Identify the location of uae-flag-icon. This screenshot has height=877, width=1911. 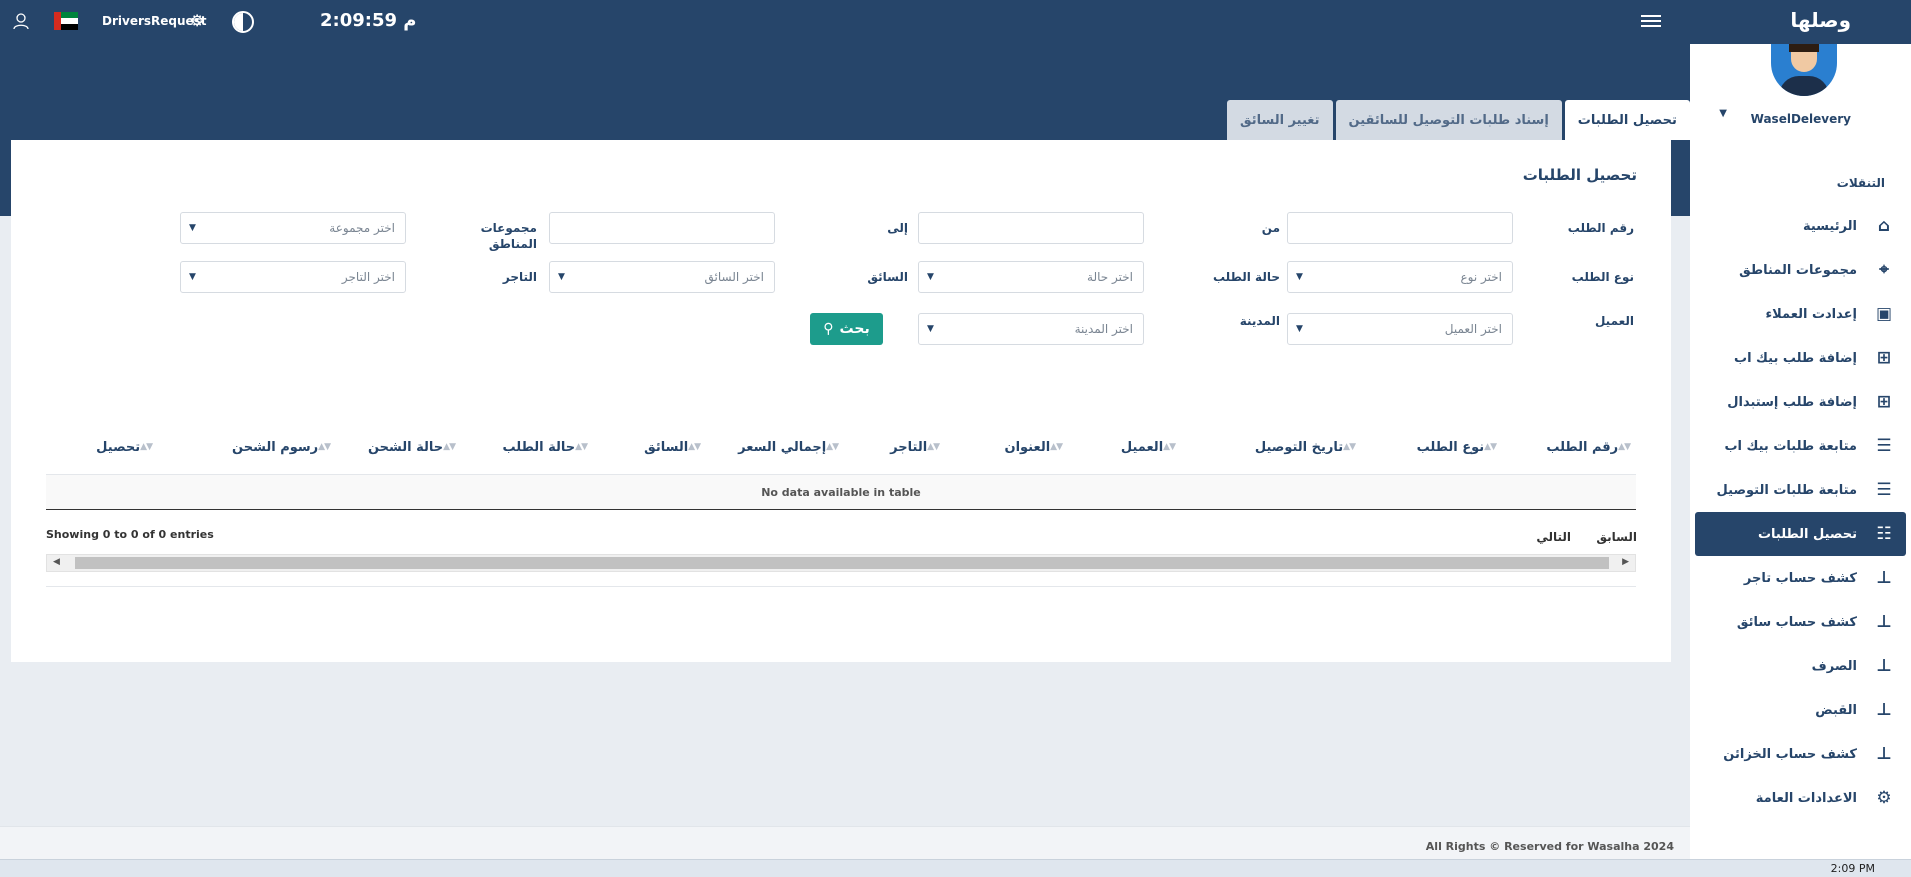
(66, 21).